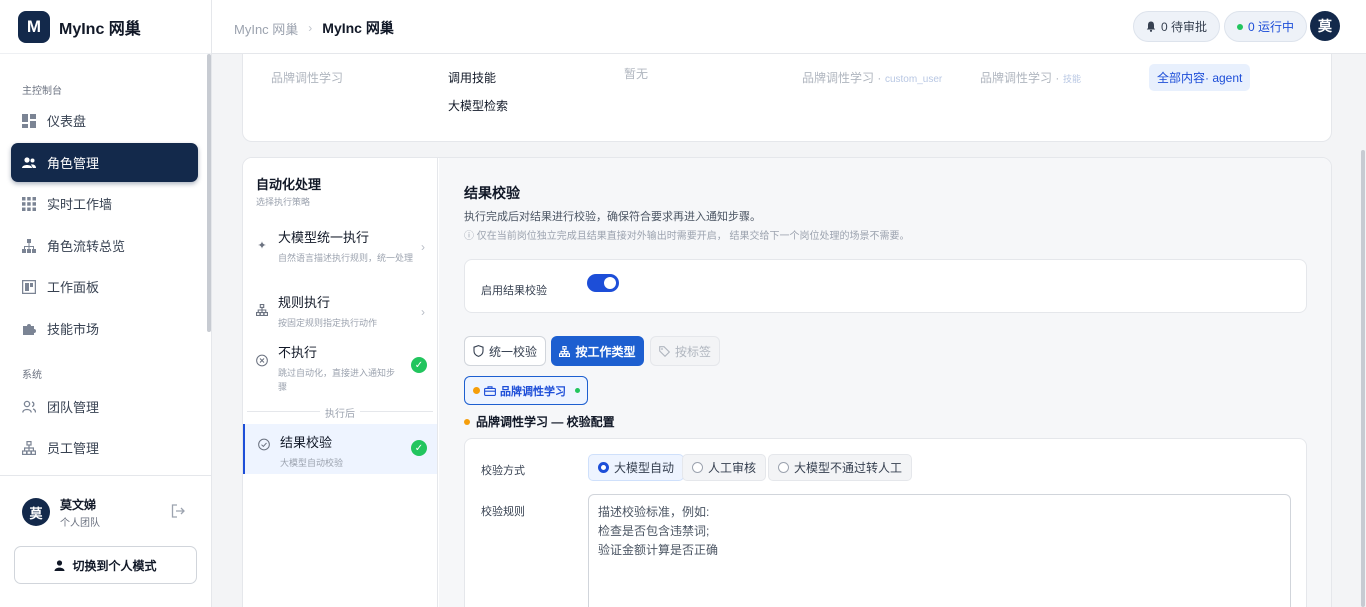 This screenshot has height=607, width=1366. What do you see at coordinates (848, 468) in the screenshot?
I see `method-option-label: 大模型不通过转人工` at bounding box center [848, 468].